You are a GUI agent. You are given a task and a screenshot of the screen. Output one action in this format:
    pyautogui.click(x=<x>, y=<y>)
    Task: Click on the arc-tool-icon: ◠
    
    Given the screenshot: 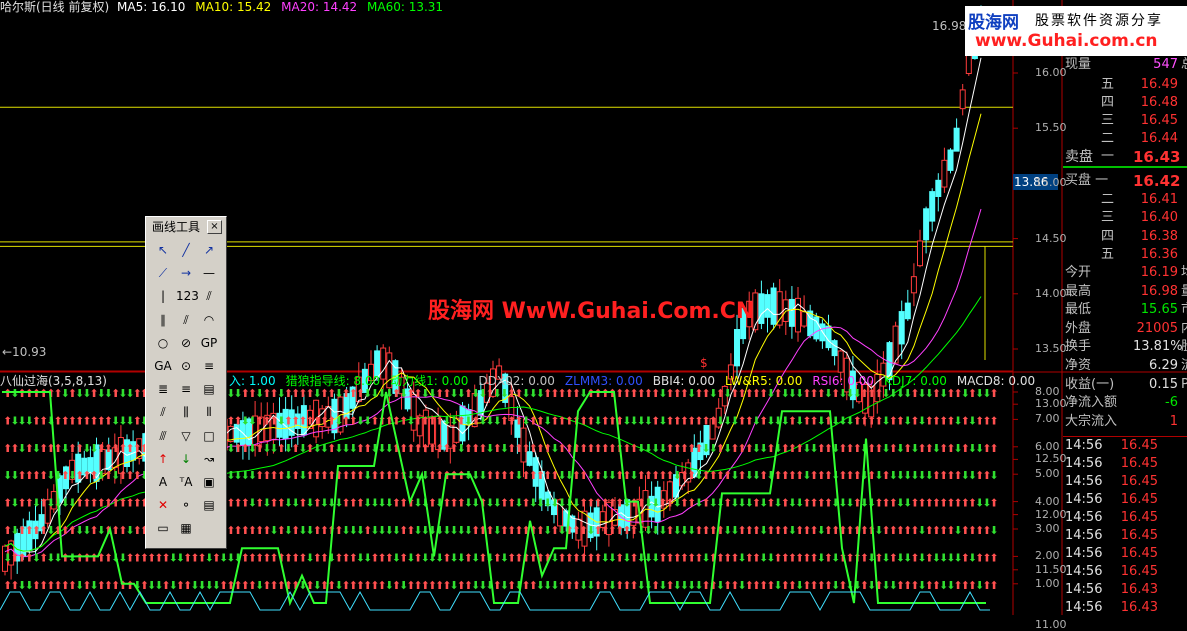 What is the action you would take?
    pyautogui.click(x=209, y=320)
    